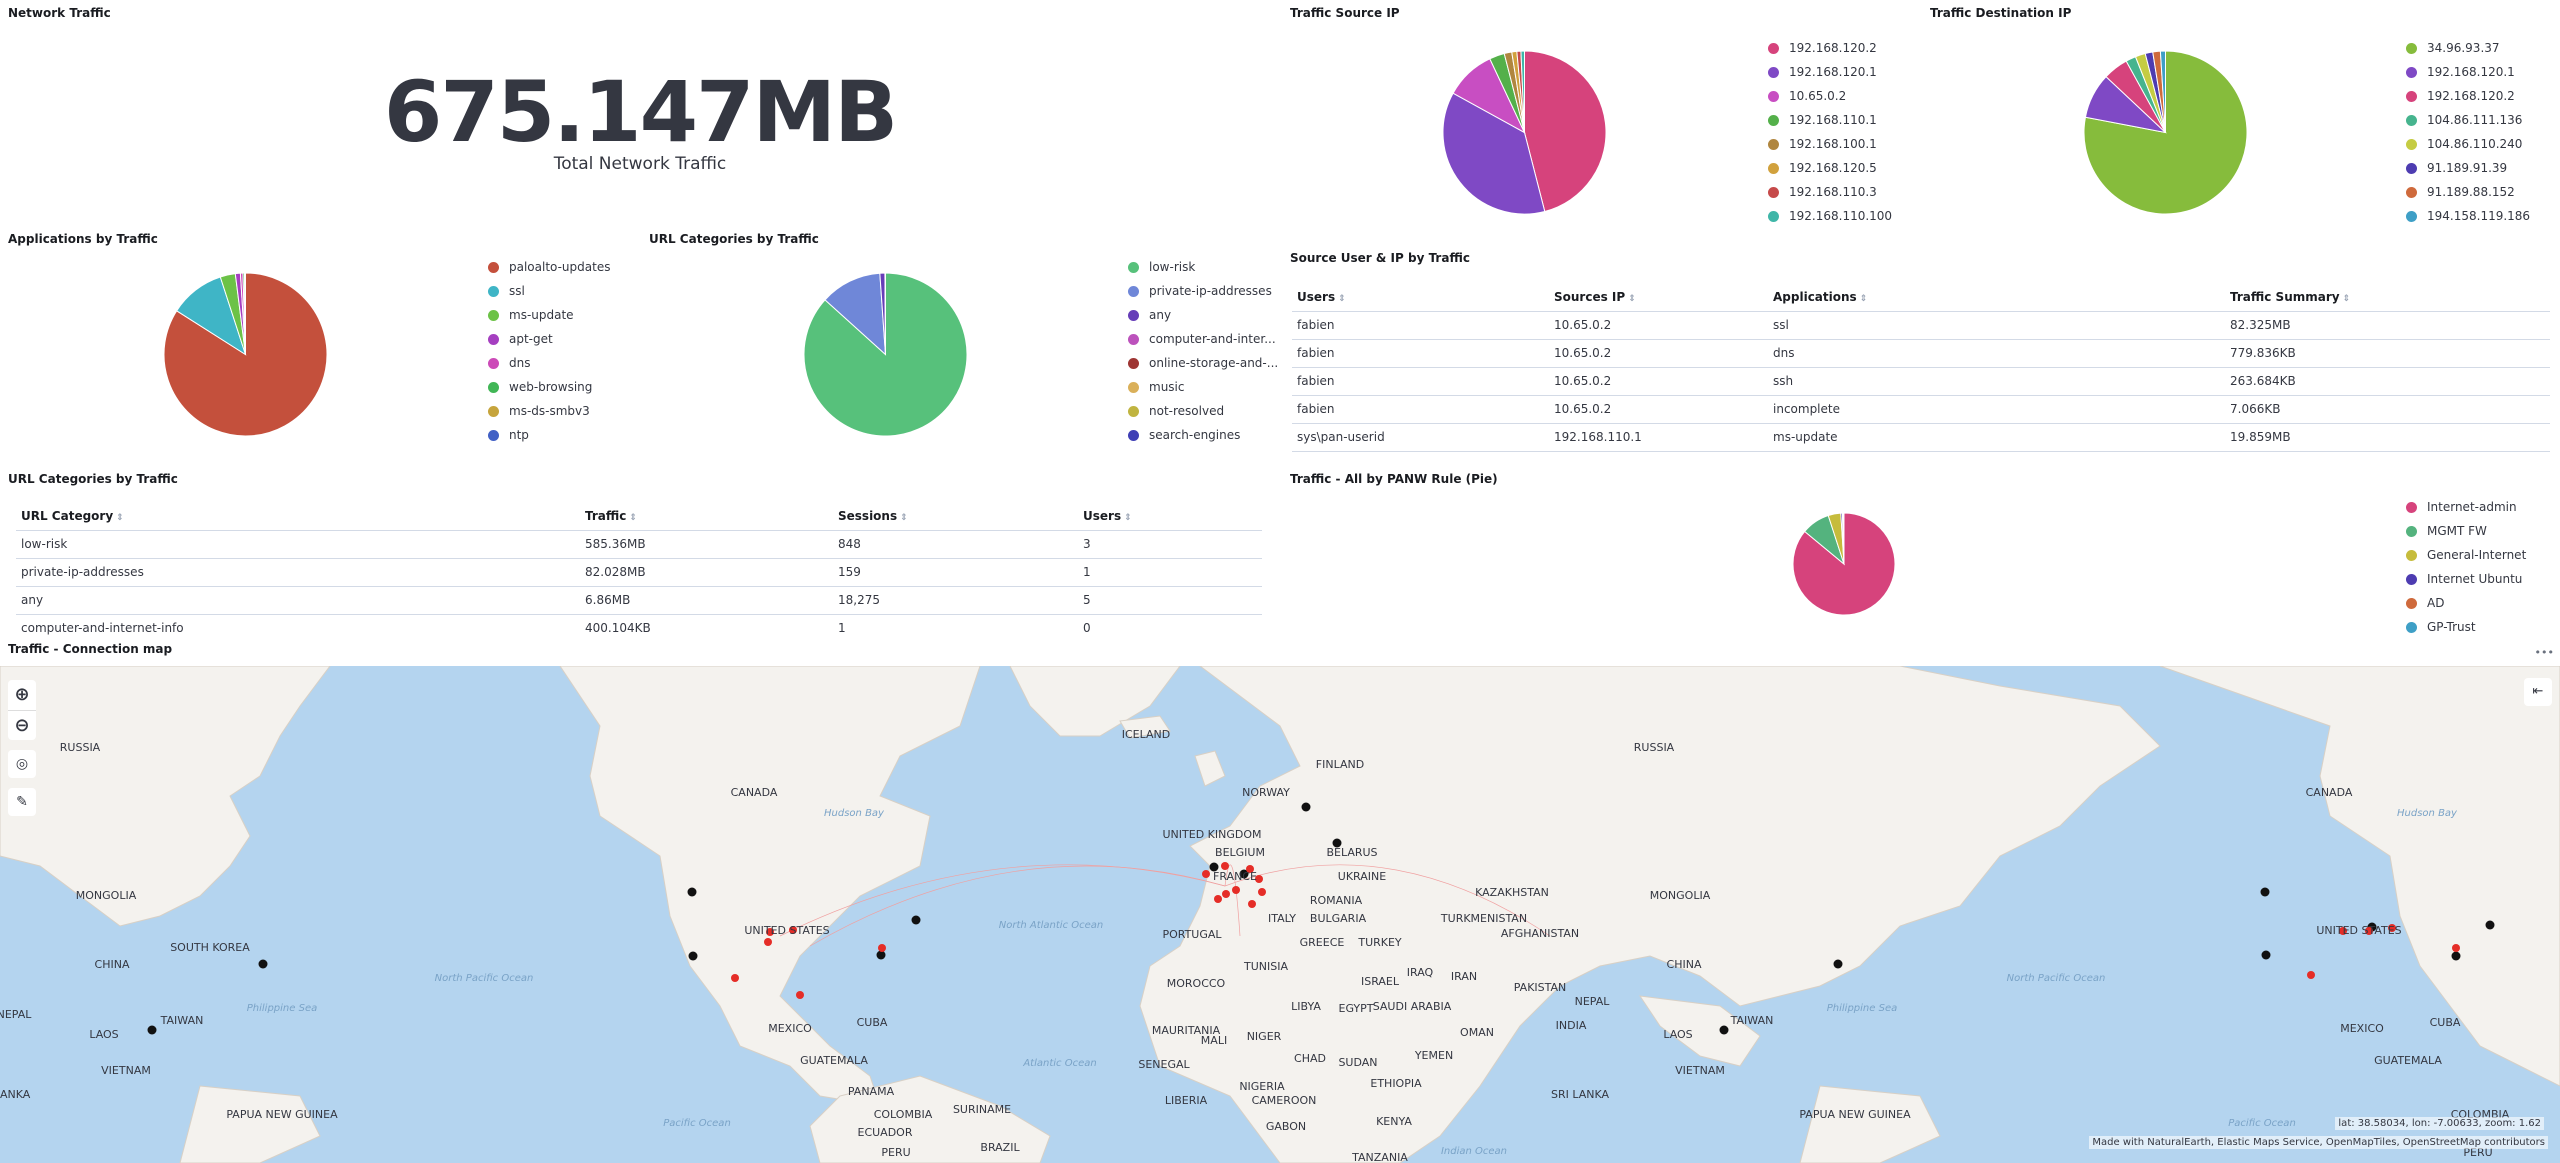 This screenshot has height=1163, width=2560. Describe the element at coordinates (1830, 144) in the screenshot. I see `legend-item: 192.168.100.1` at that location.